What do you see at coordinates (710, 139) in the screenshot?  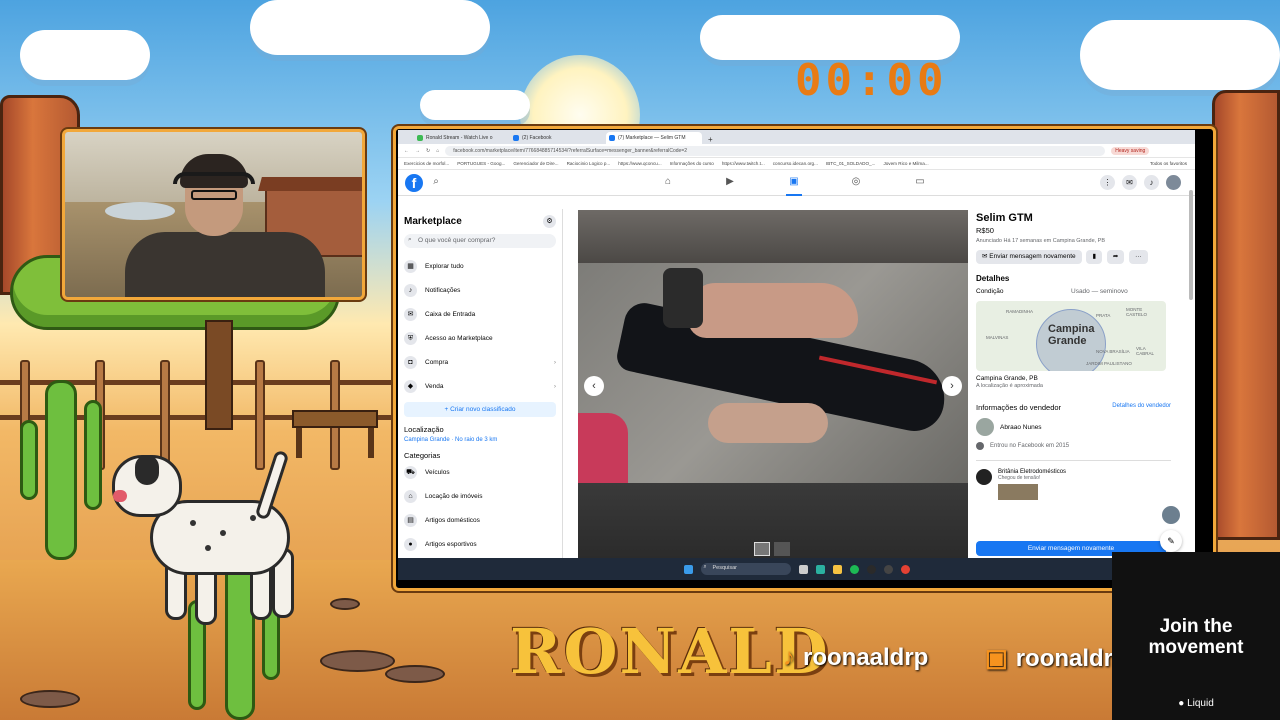 I see `new-tab-button: +` at bounding box center [710, 139].